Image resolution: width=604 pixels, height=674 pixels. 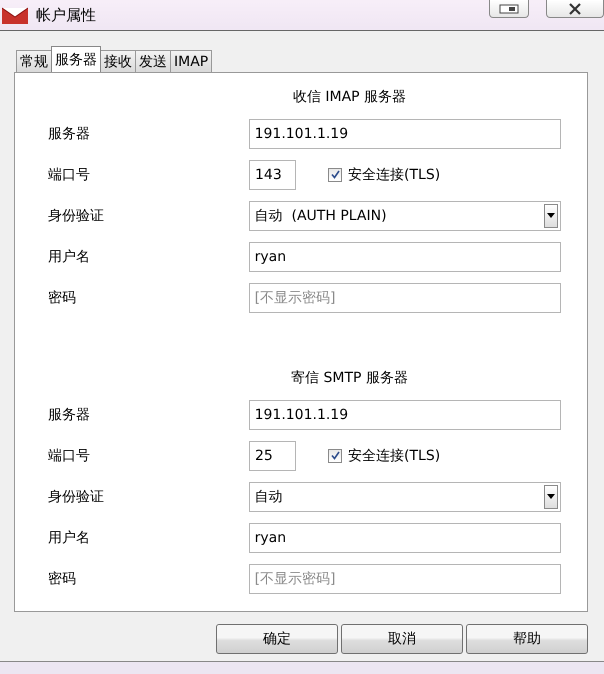 I want to click on port-field: 25, so click(x=272, y=455).